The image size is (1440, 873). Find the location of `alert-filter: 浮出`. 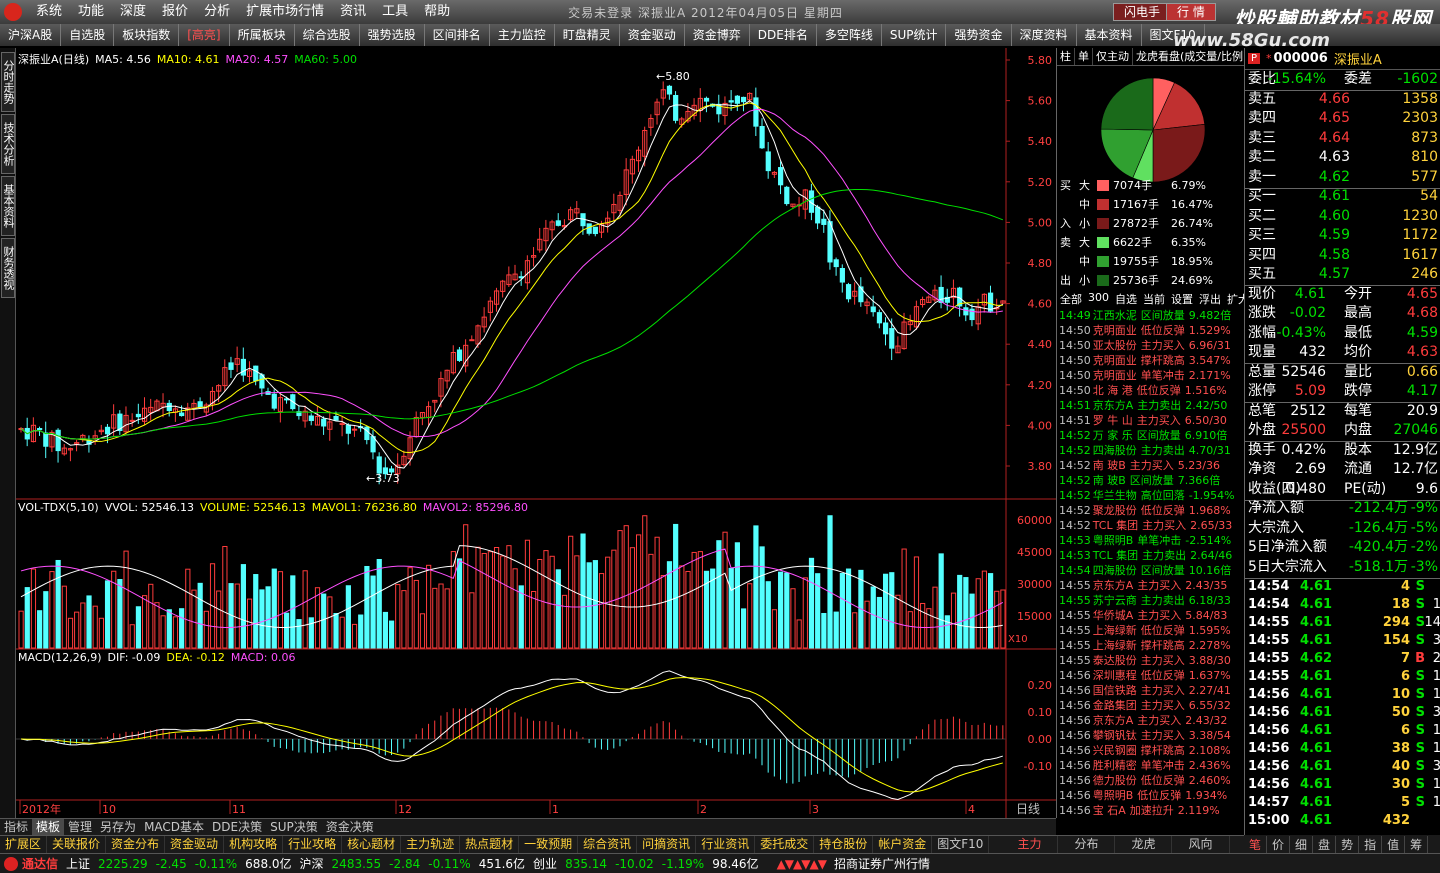

alert-filter: 浮出 is located at coordinates (1210, 299).